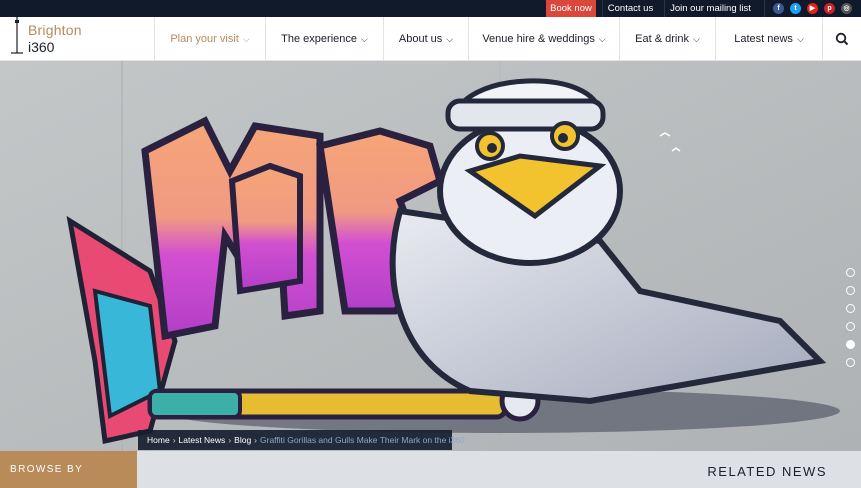 Image resolution: width=861 pixels, height=488 pixels. I want to click on browse-by-button: BROWSE BY, so click(68, 469).